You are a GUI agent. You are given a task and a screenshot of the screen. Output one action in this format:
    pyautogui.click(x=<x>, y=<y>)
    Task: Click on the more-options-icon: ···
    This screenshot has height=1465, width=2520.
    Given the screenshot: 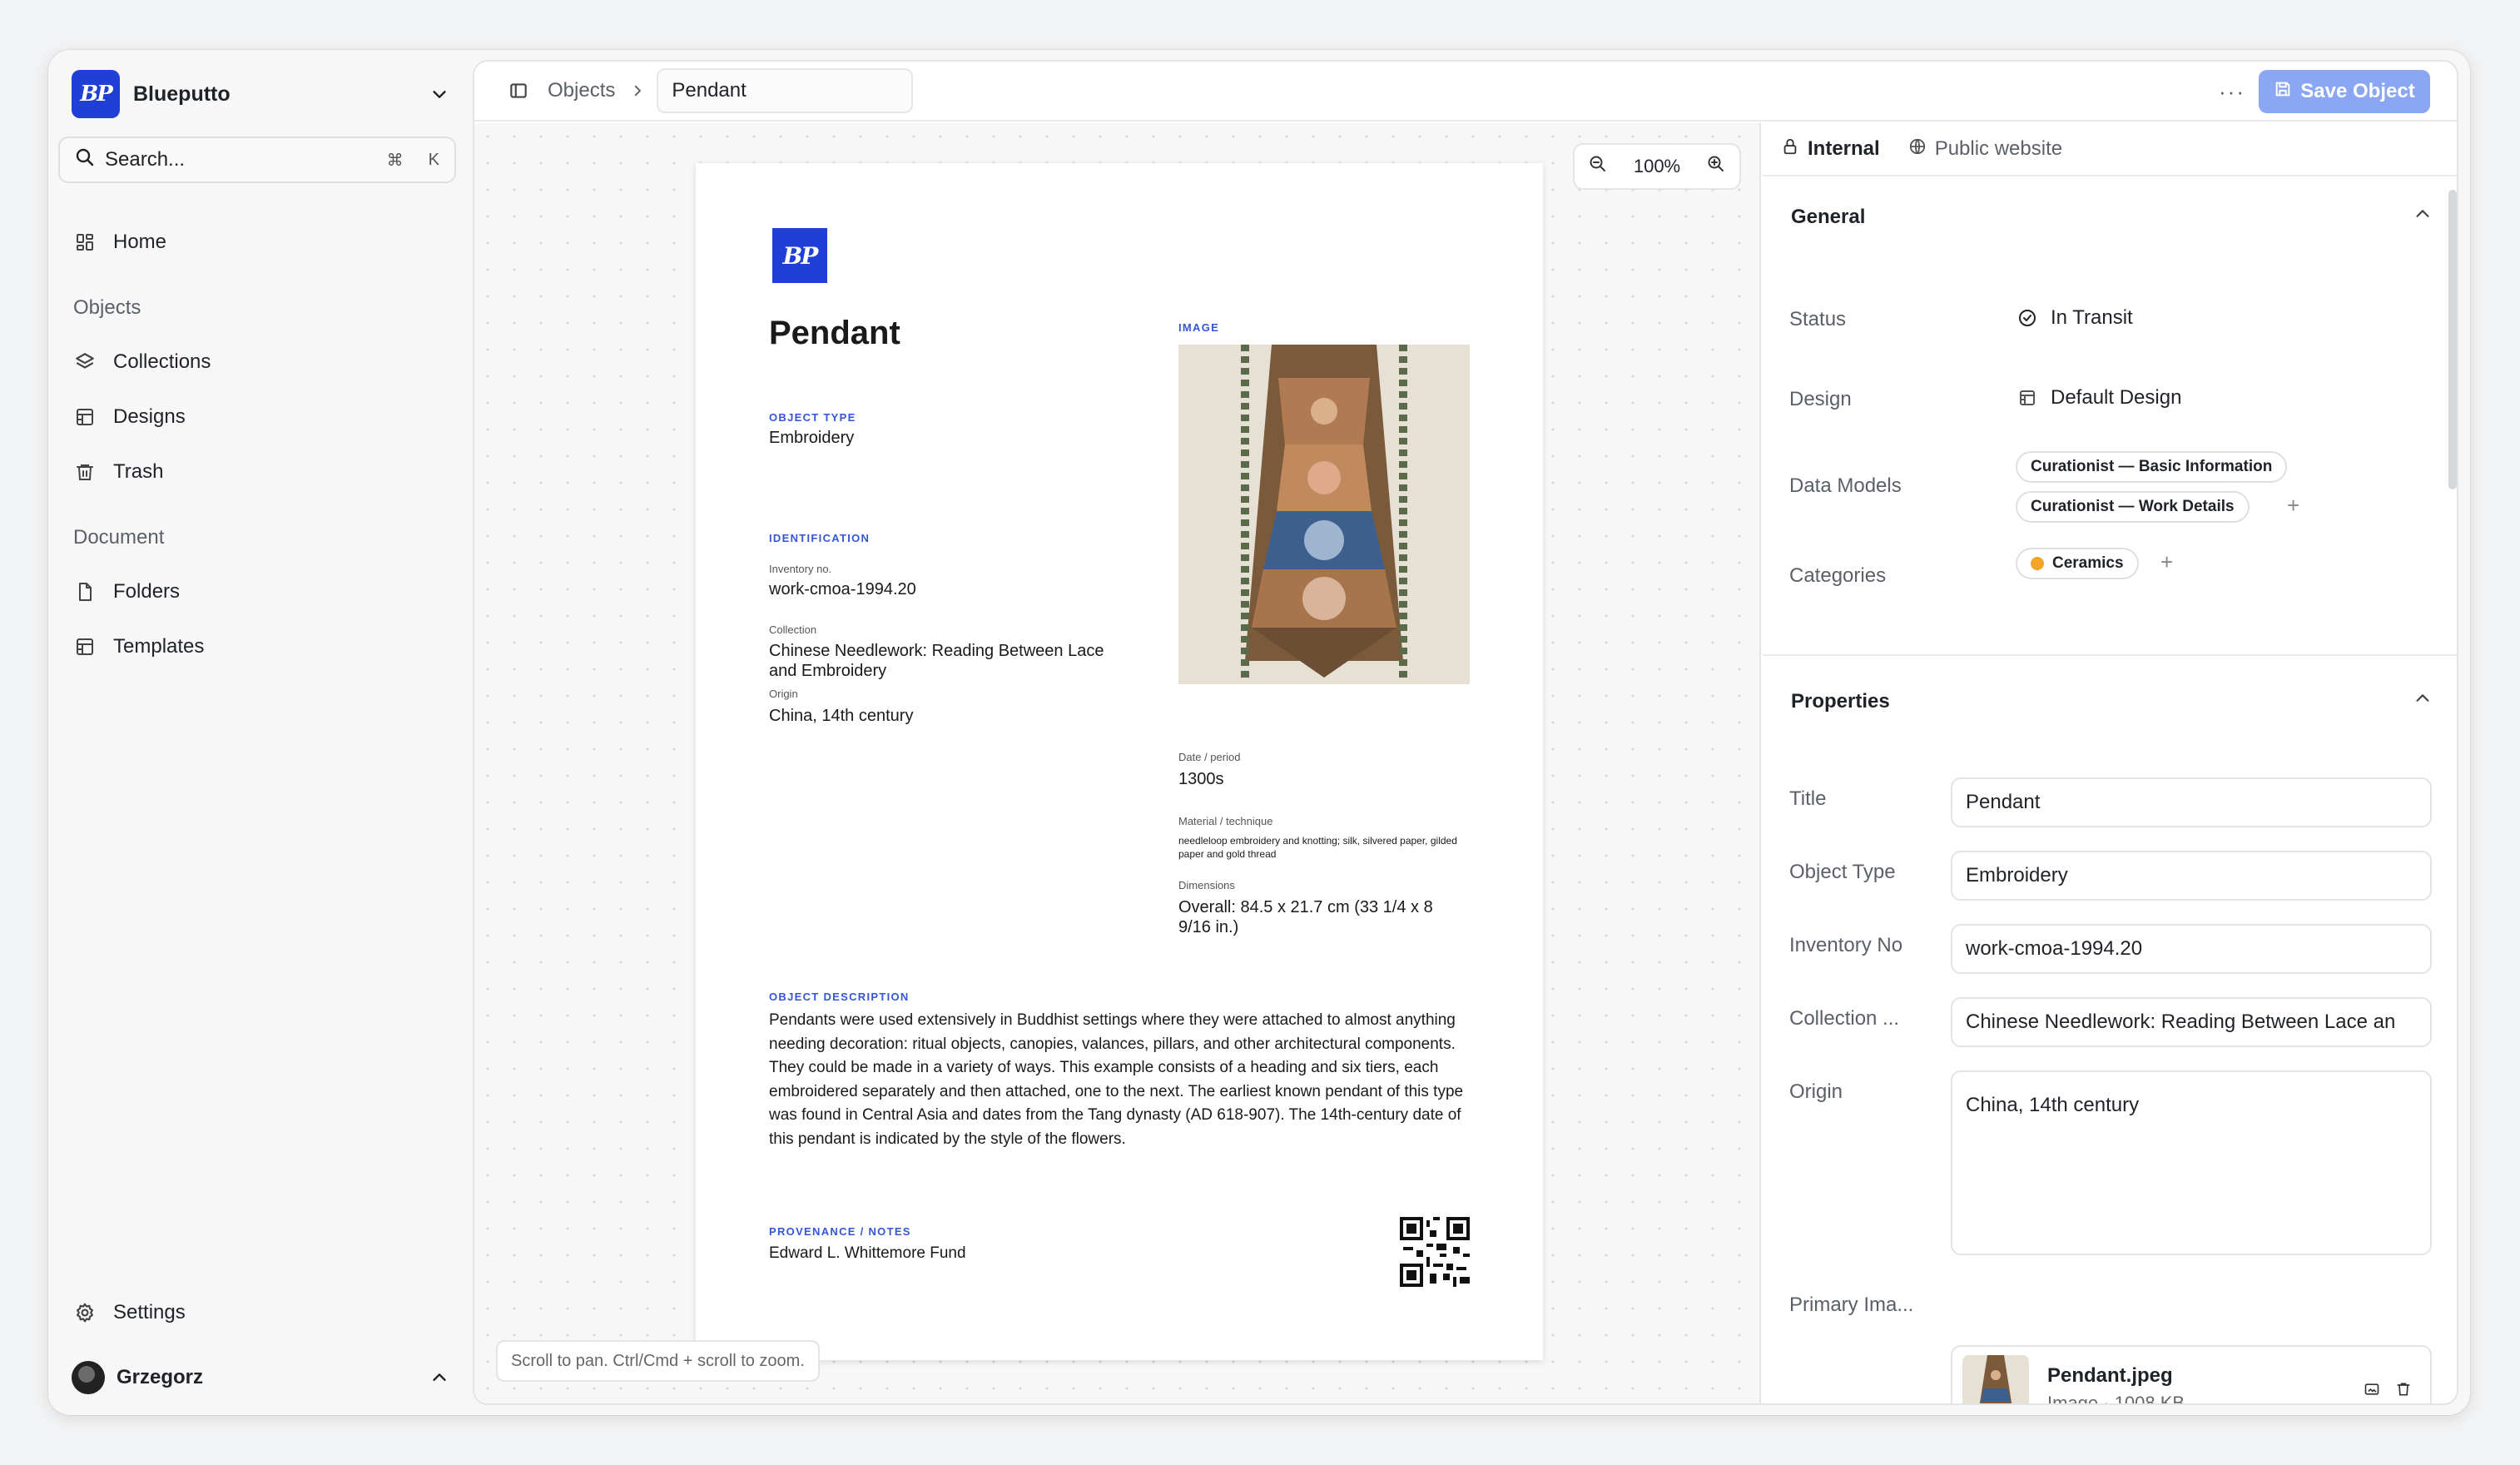 What is the action you would take?
    pyautogui.click(x=2232, y=92)
    